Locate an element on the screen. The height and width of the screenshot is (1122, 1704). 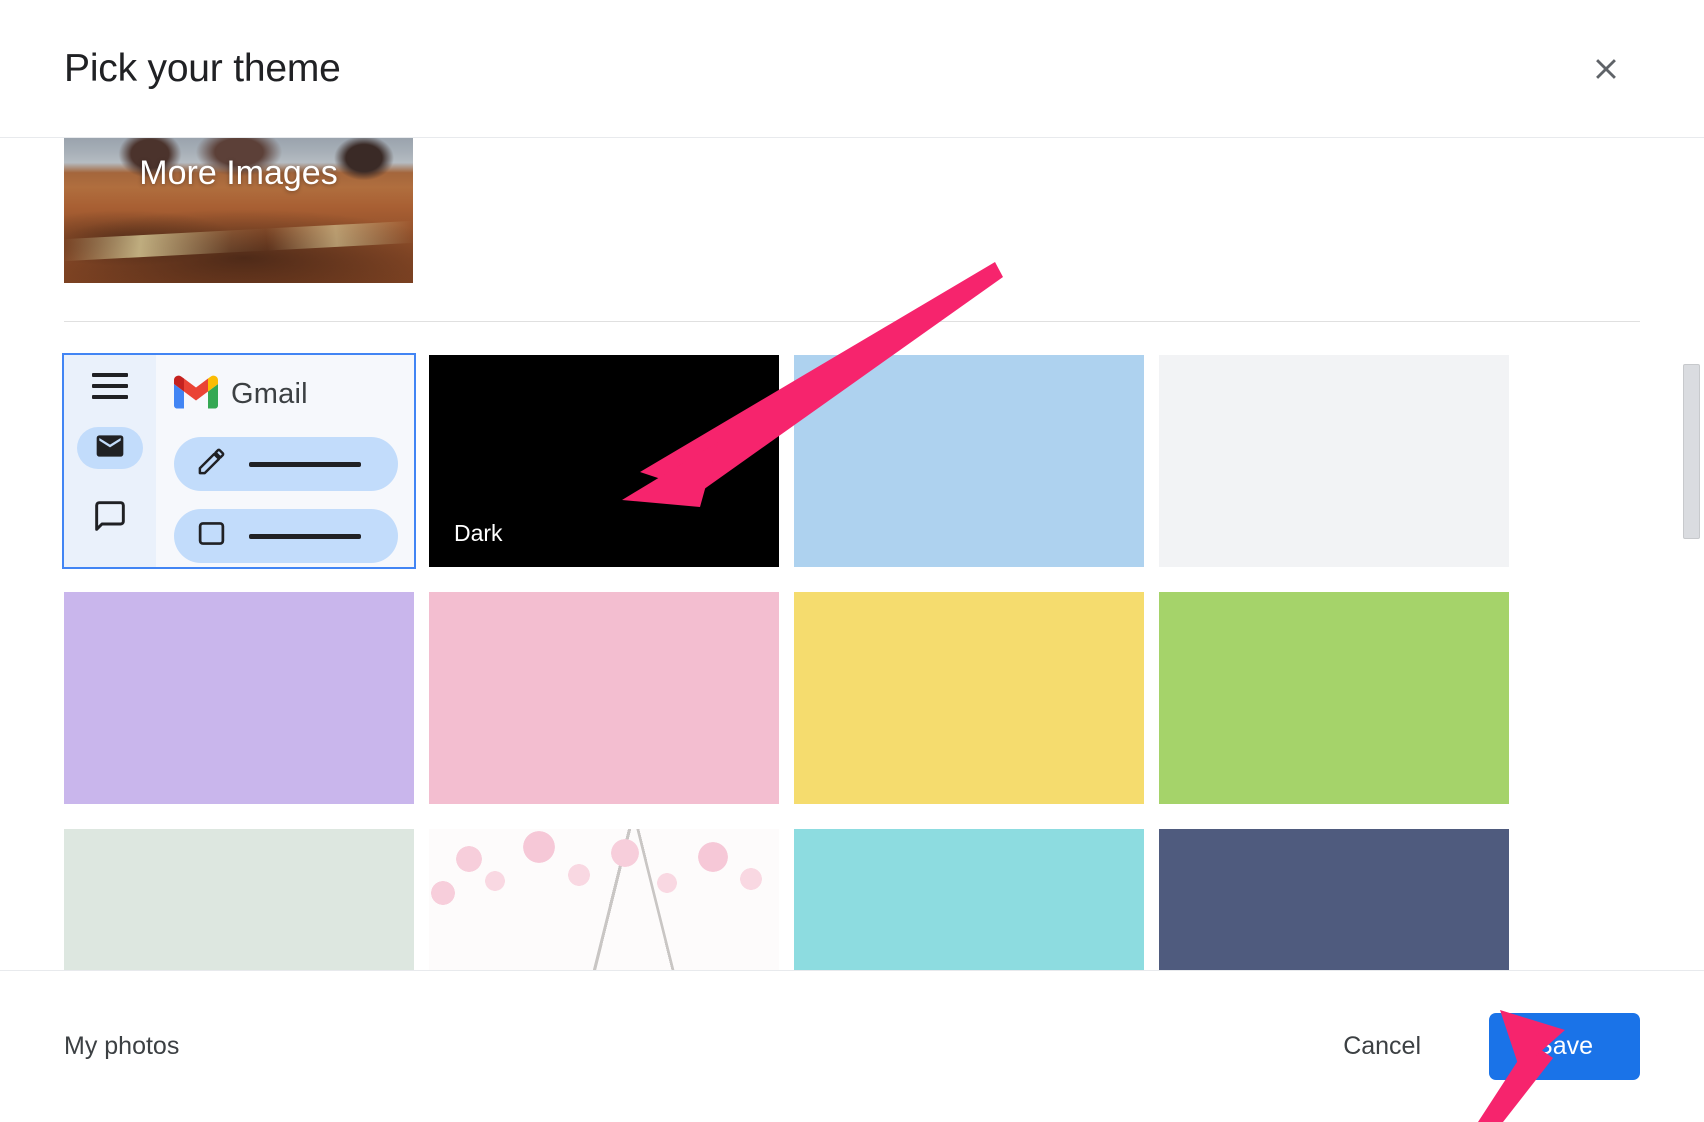
page-title: Pick your theme is located at coordinates (202, 68).